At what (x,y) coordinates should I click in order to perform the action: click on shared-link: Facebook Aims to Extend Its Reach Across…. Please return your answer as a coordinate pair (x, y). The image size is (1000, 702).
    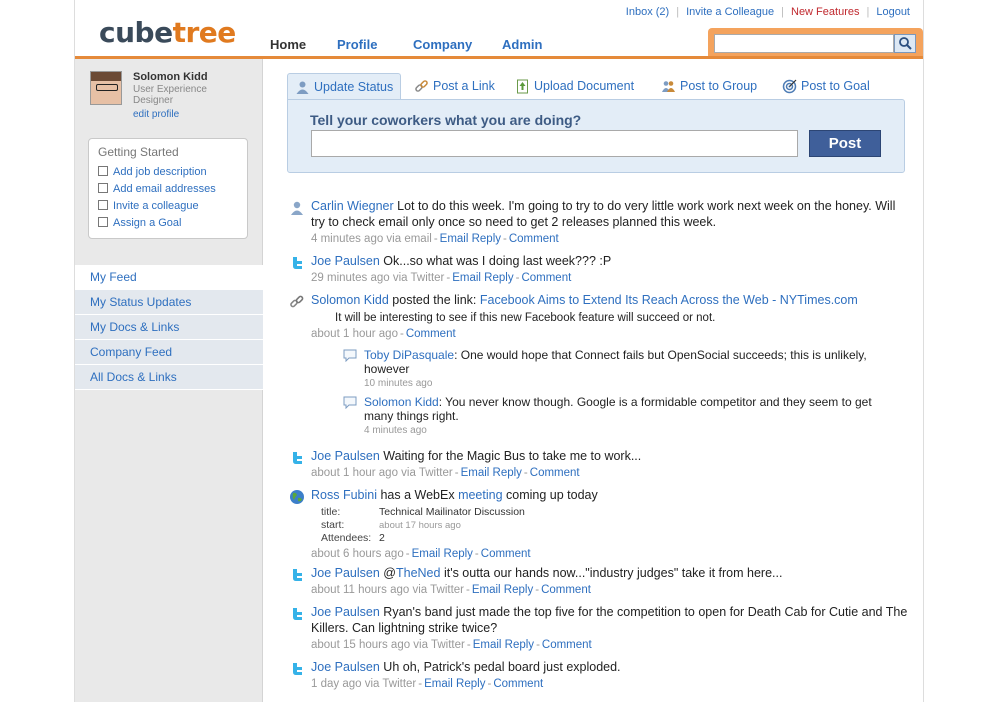
    Looking at the image, I should click on (669, 300).